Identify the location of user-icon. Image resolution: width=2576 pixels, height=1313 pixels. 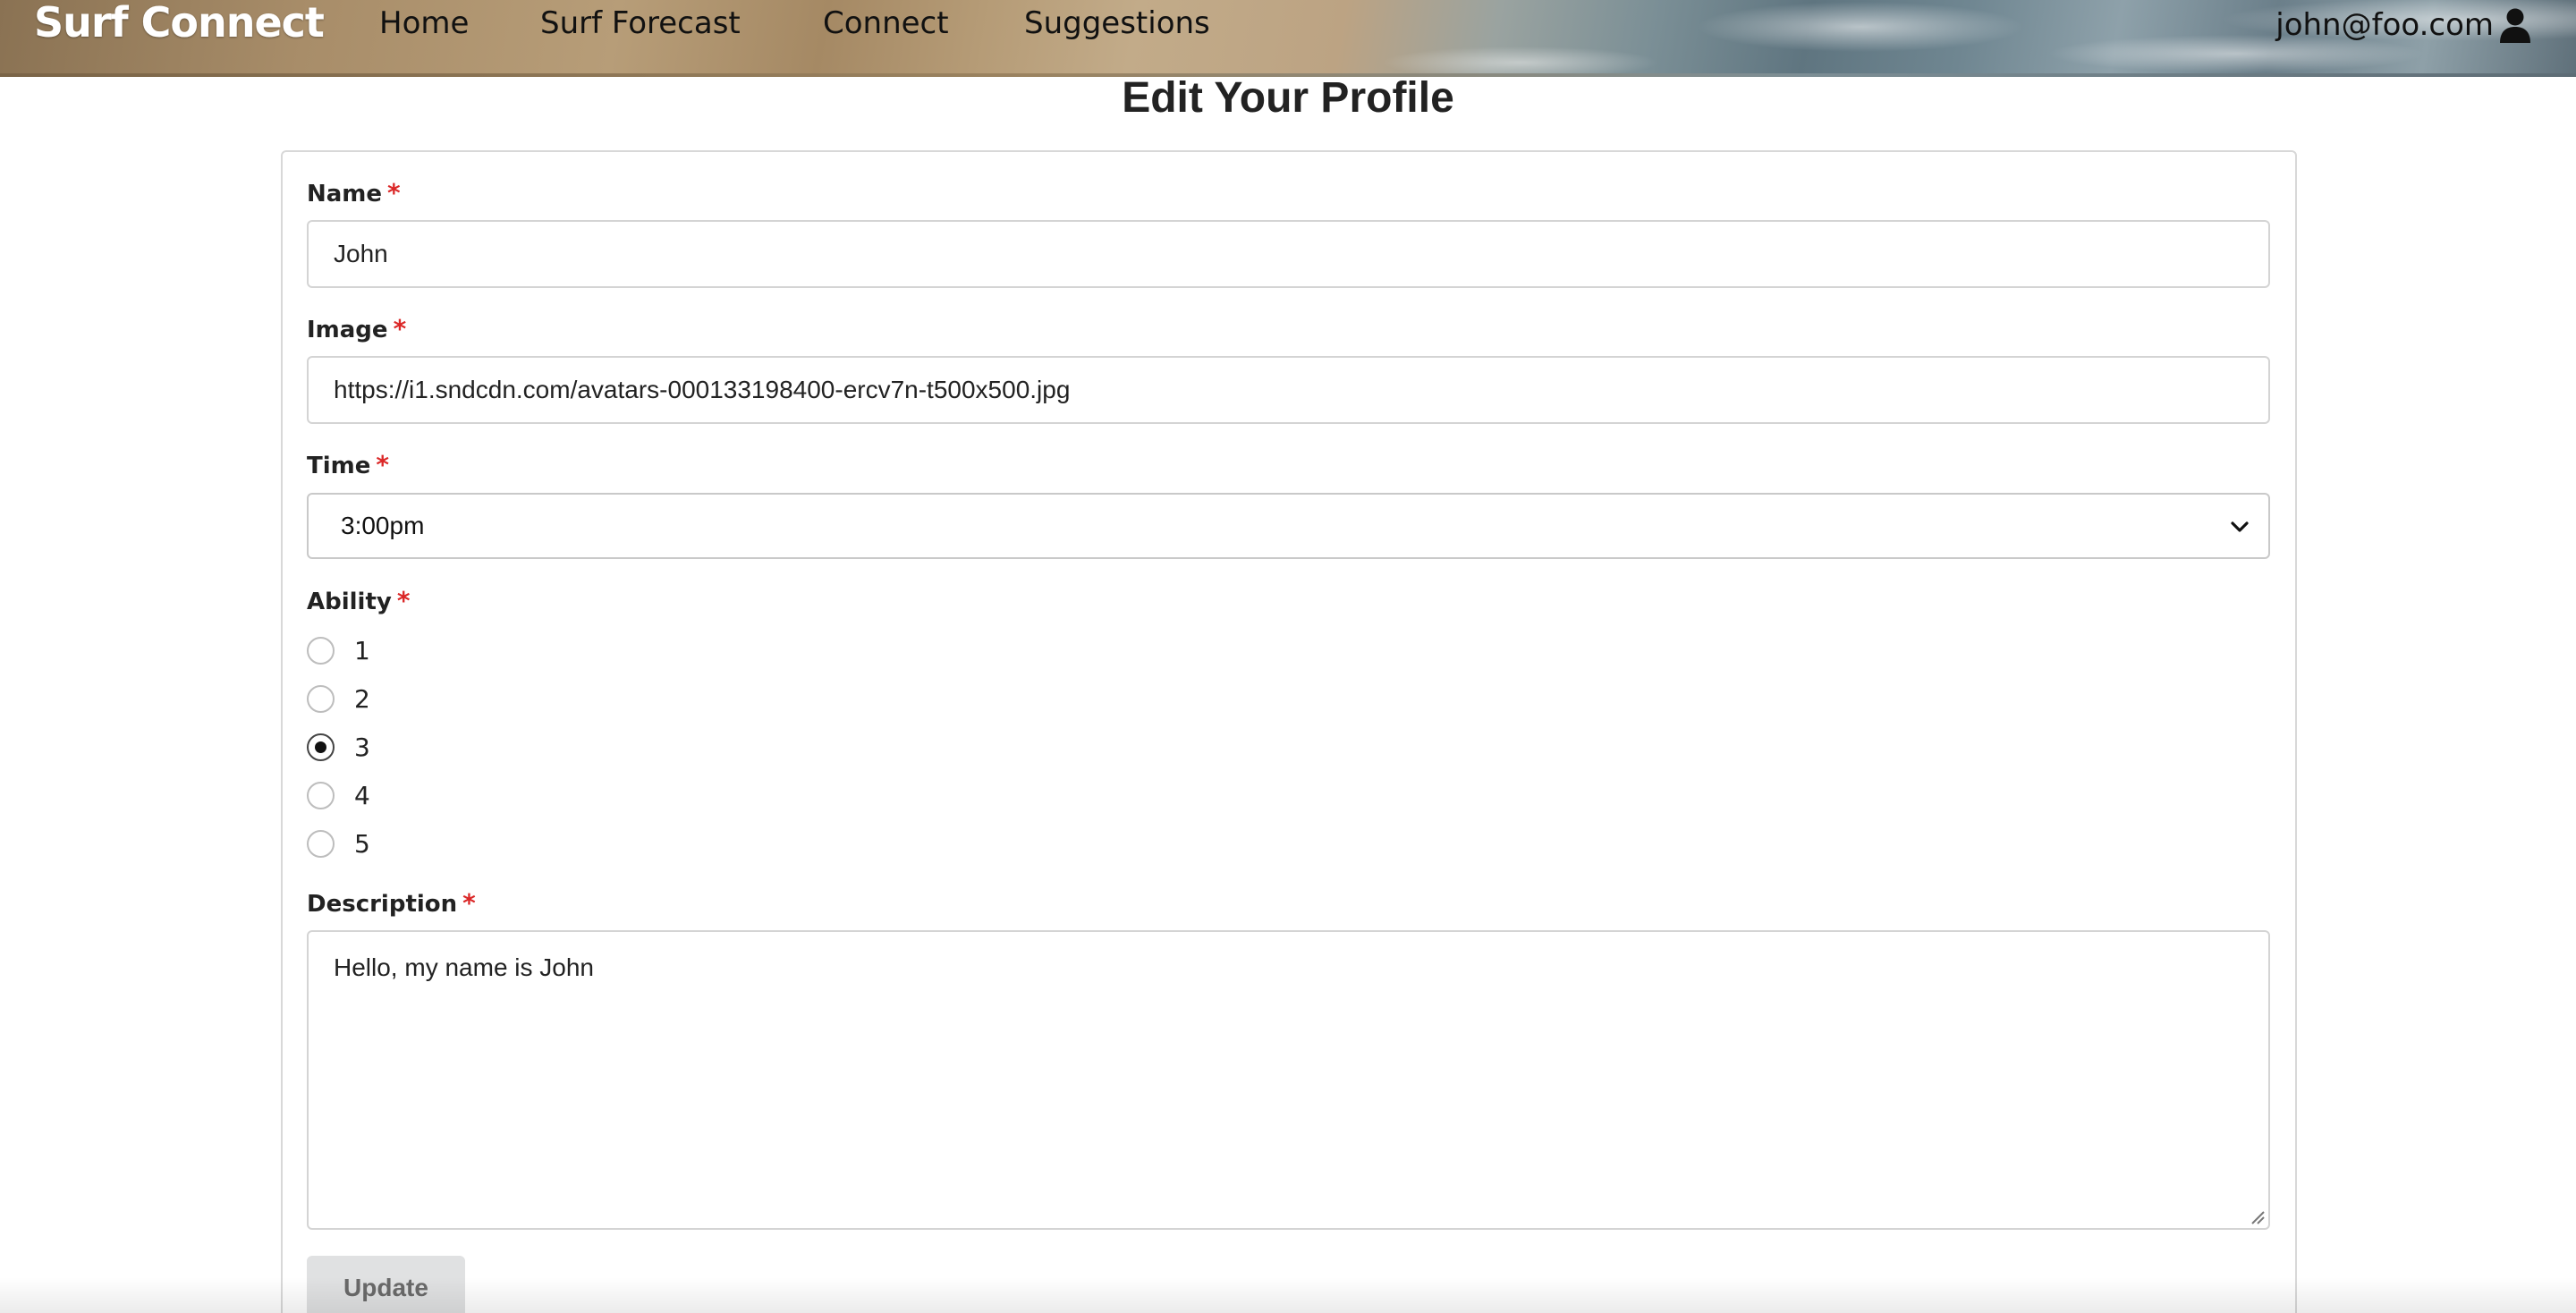
(2515, 25).